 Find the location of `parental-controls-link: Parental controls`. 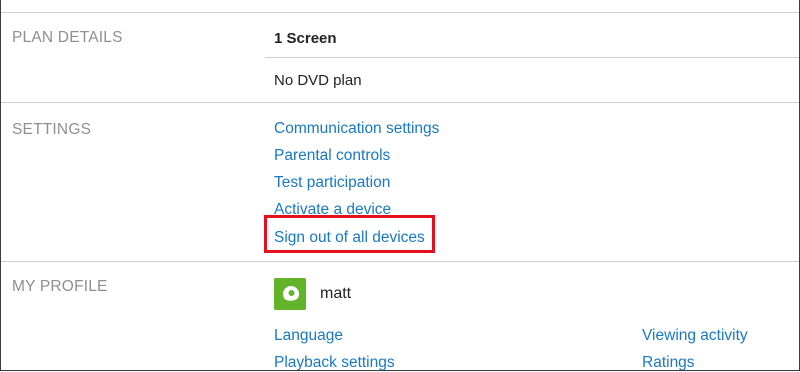

parental-controls-link: Parental controls is located at coordinates (332, 156).